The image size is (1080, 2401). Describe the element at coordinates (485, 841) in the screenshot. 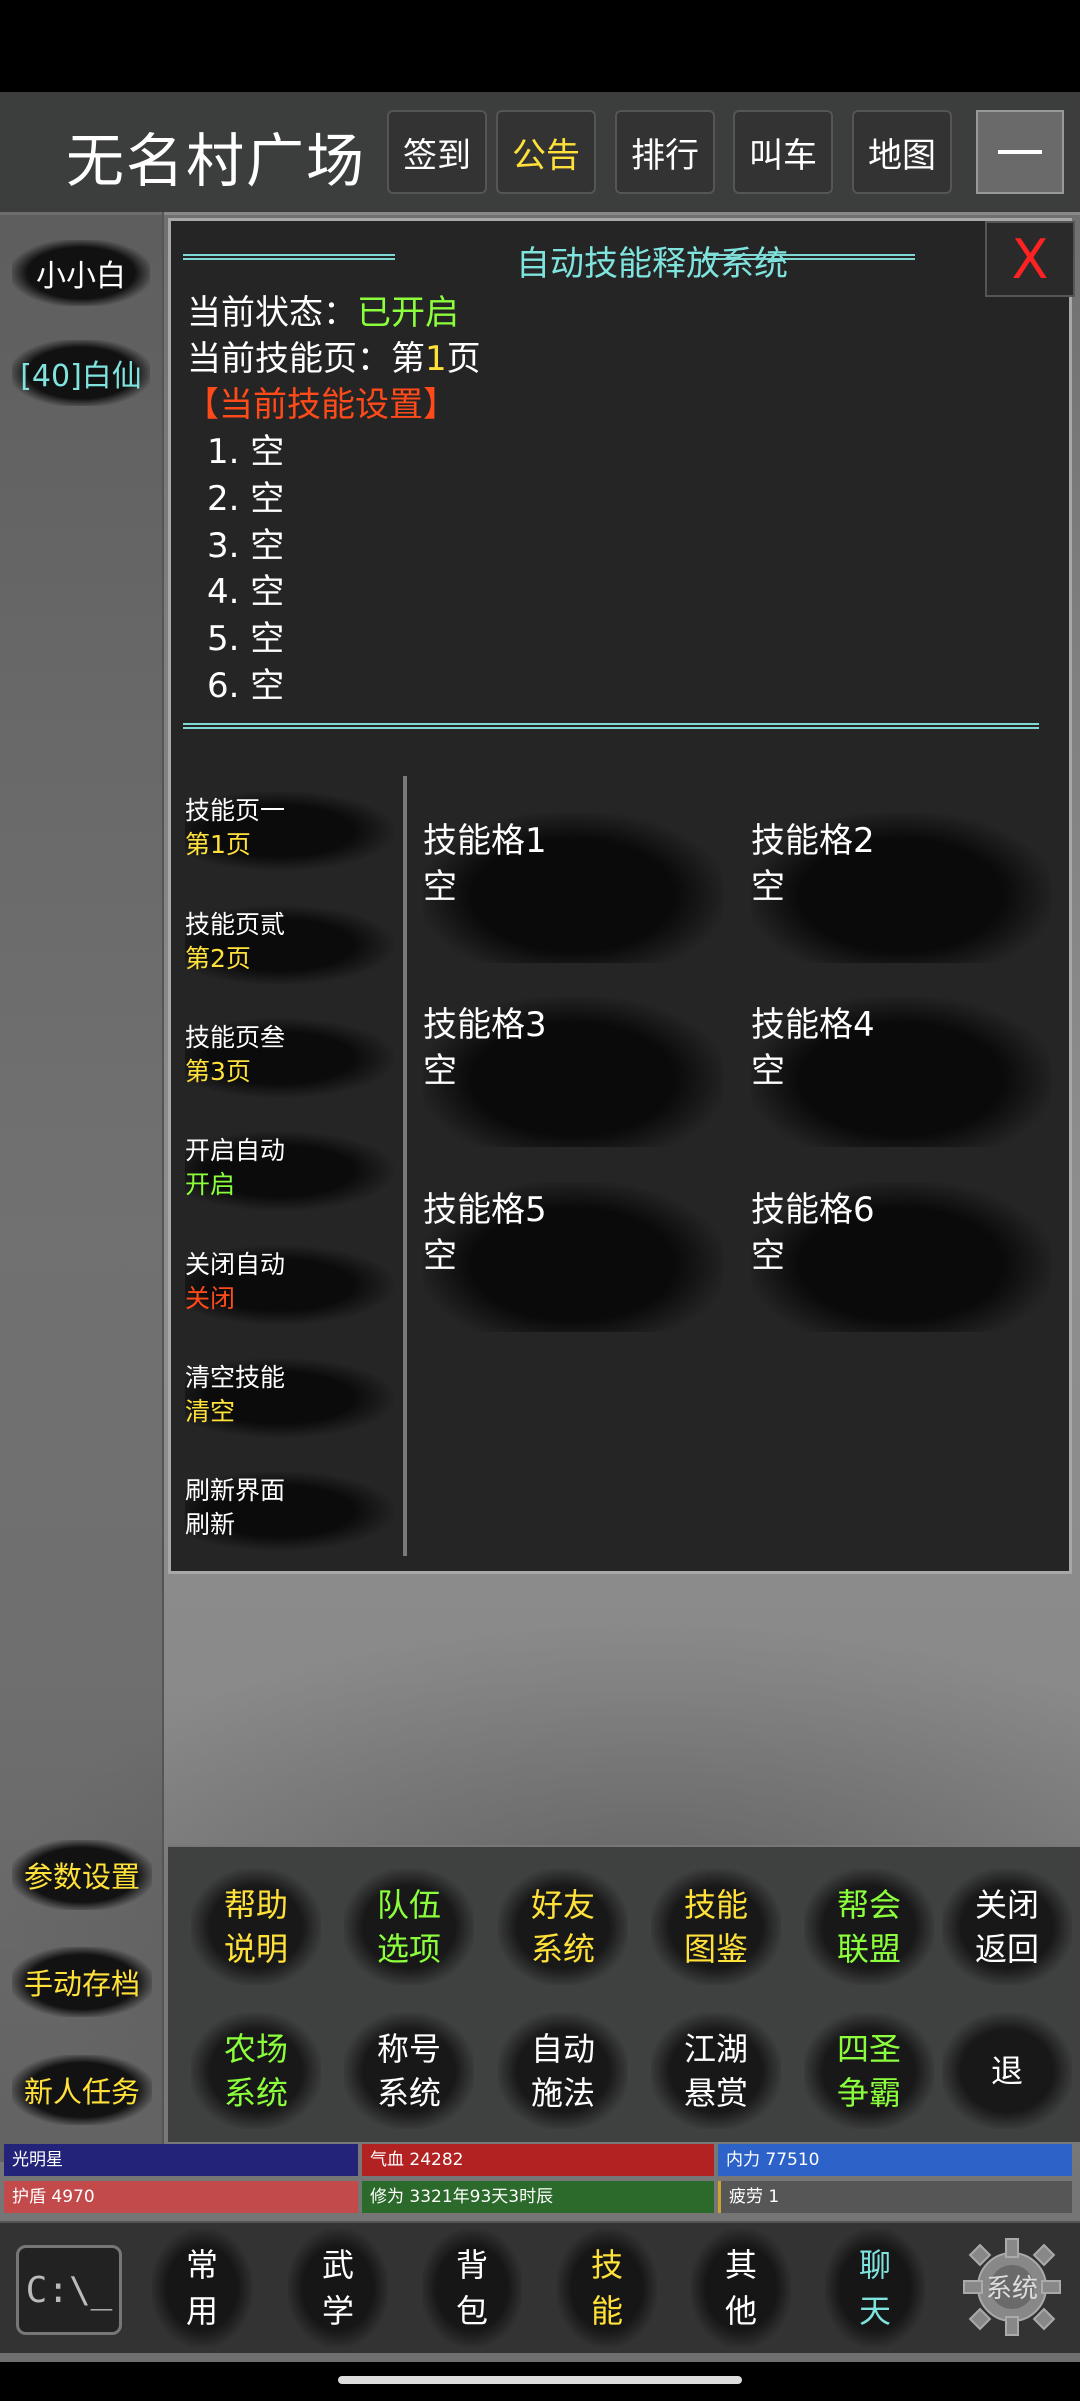

I see `slot-name: 技能格1` at that location.